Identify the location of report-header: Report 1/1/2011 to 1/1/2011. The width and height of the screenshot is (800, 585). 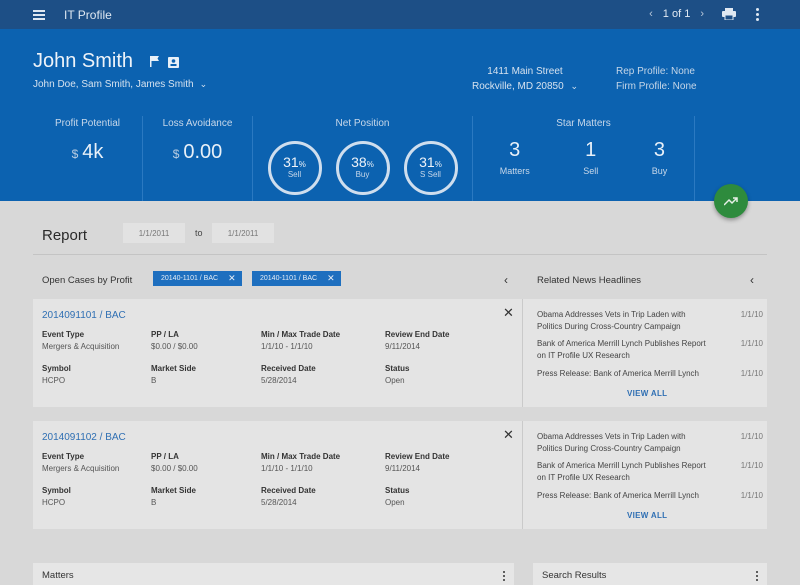
(400, 236).